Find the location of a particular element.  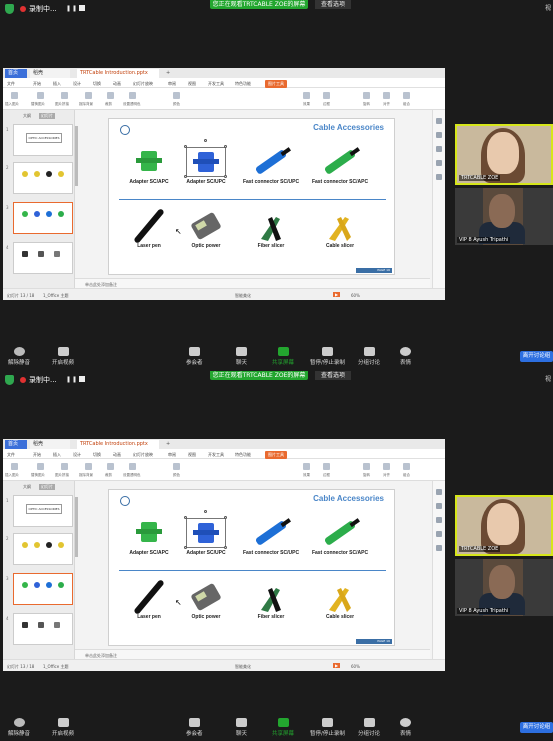

menu-item: 开发工具 is located at coordinates (216, 84).